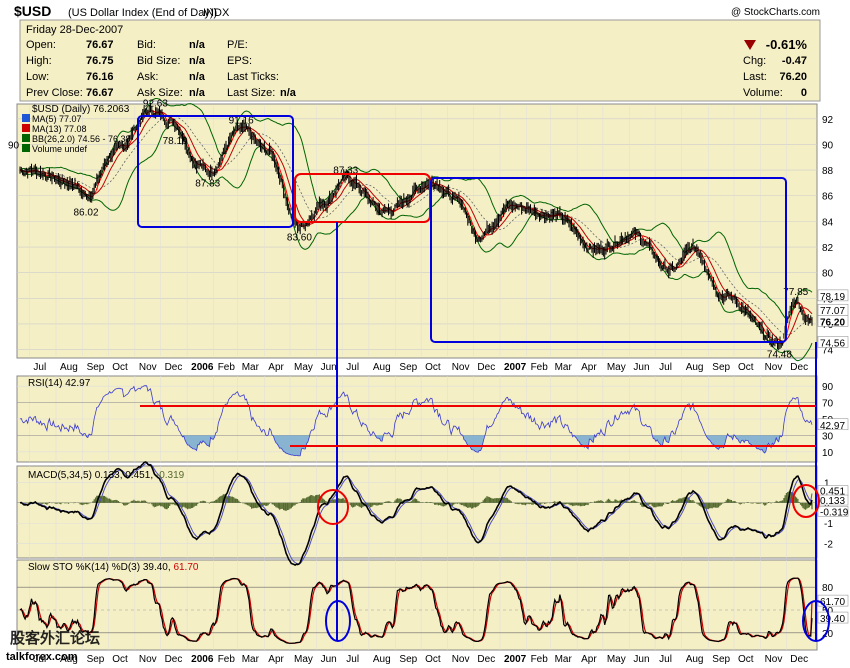 This screenshot has height=668, width=850. I want to click on price-annotation: 92.63, so click(155, 104).